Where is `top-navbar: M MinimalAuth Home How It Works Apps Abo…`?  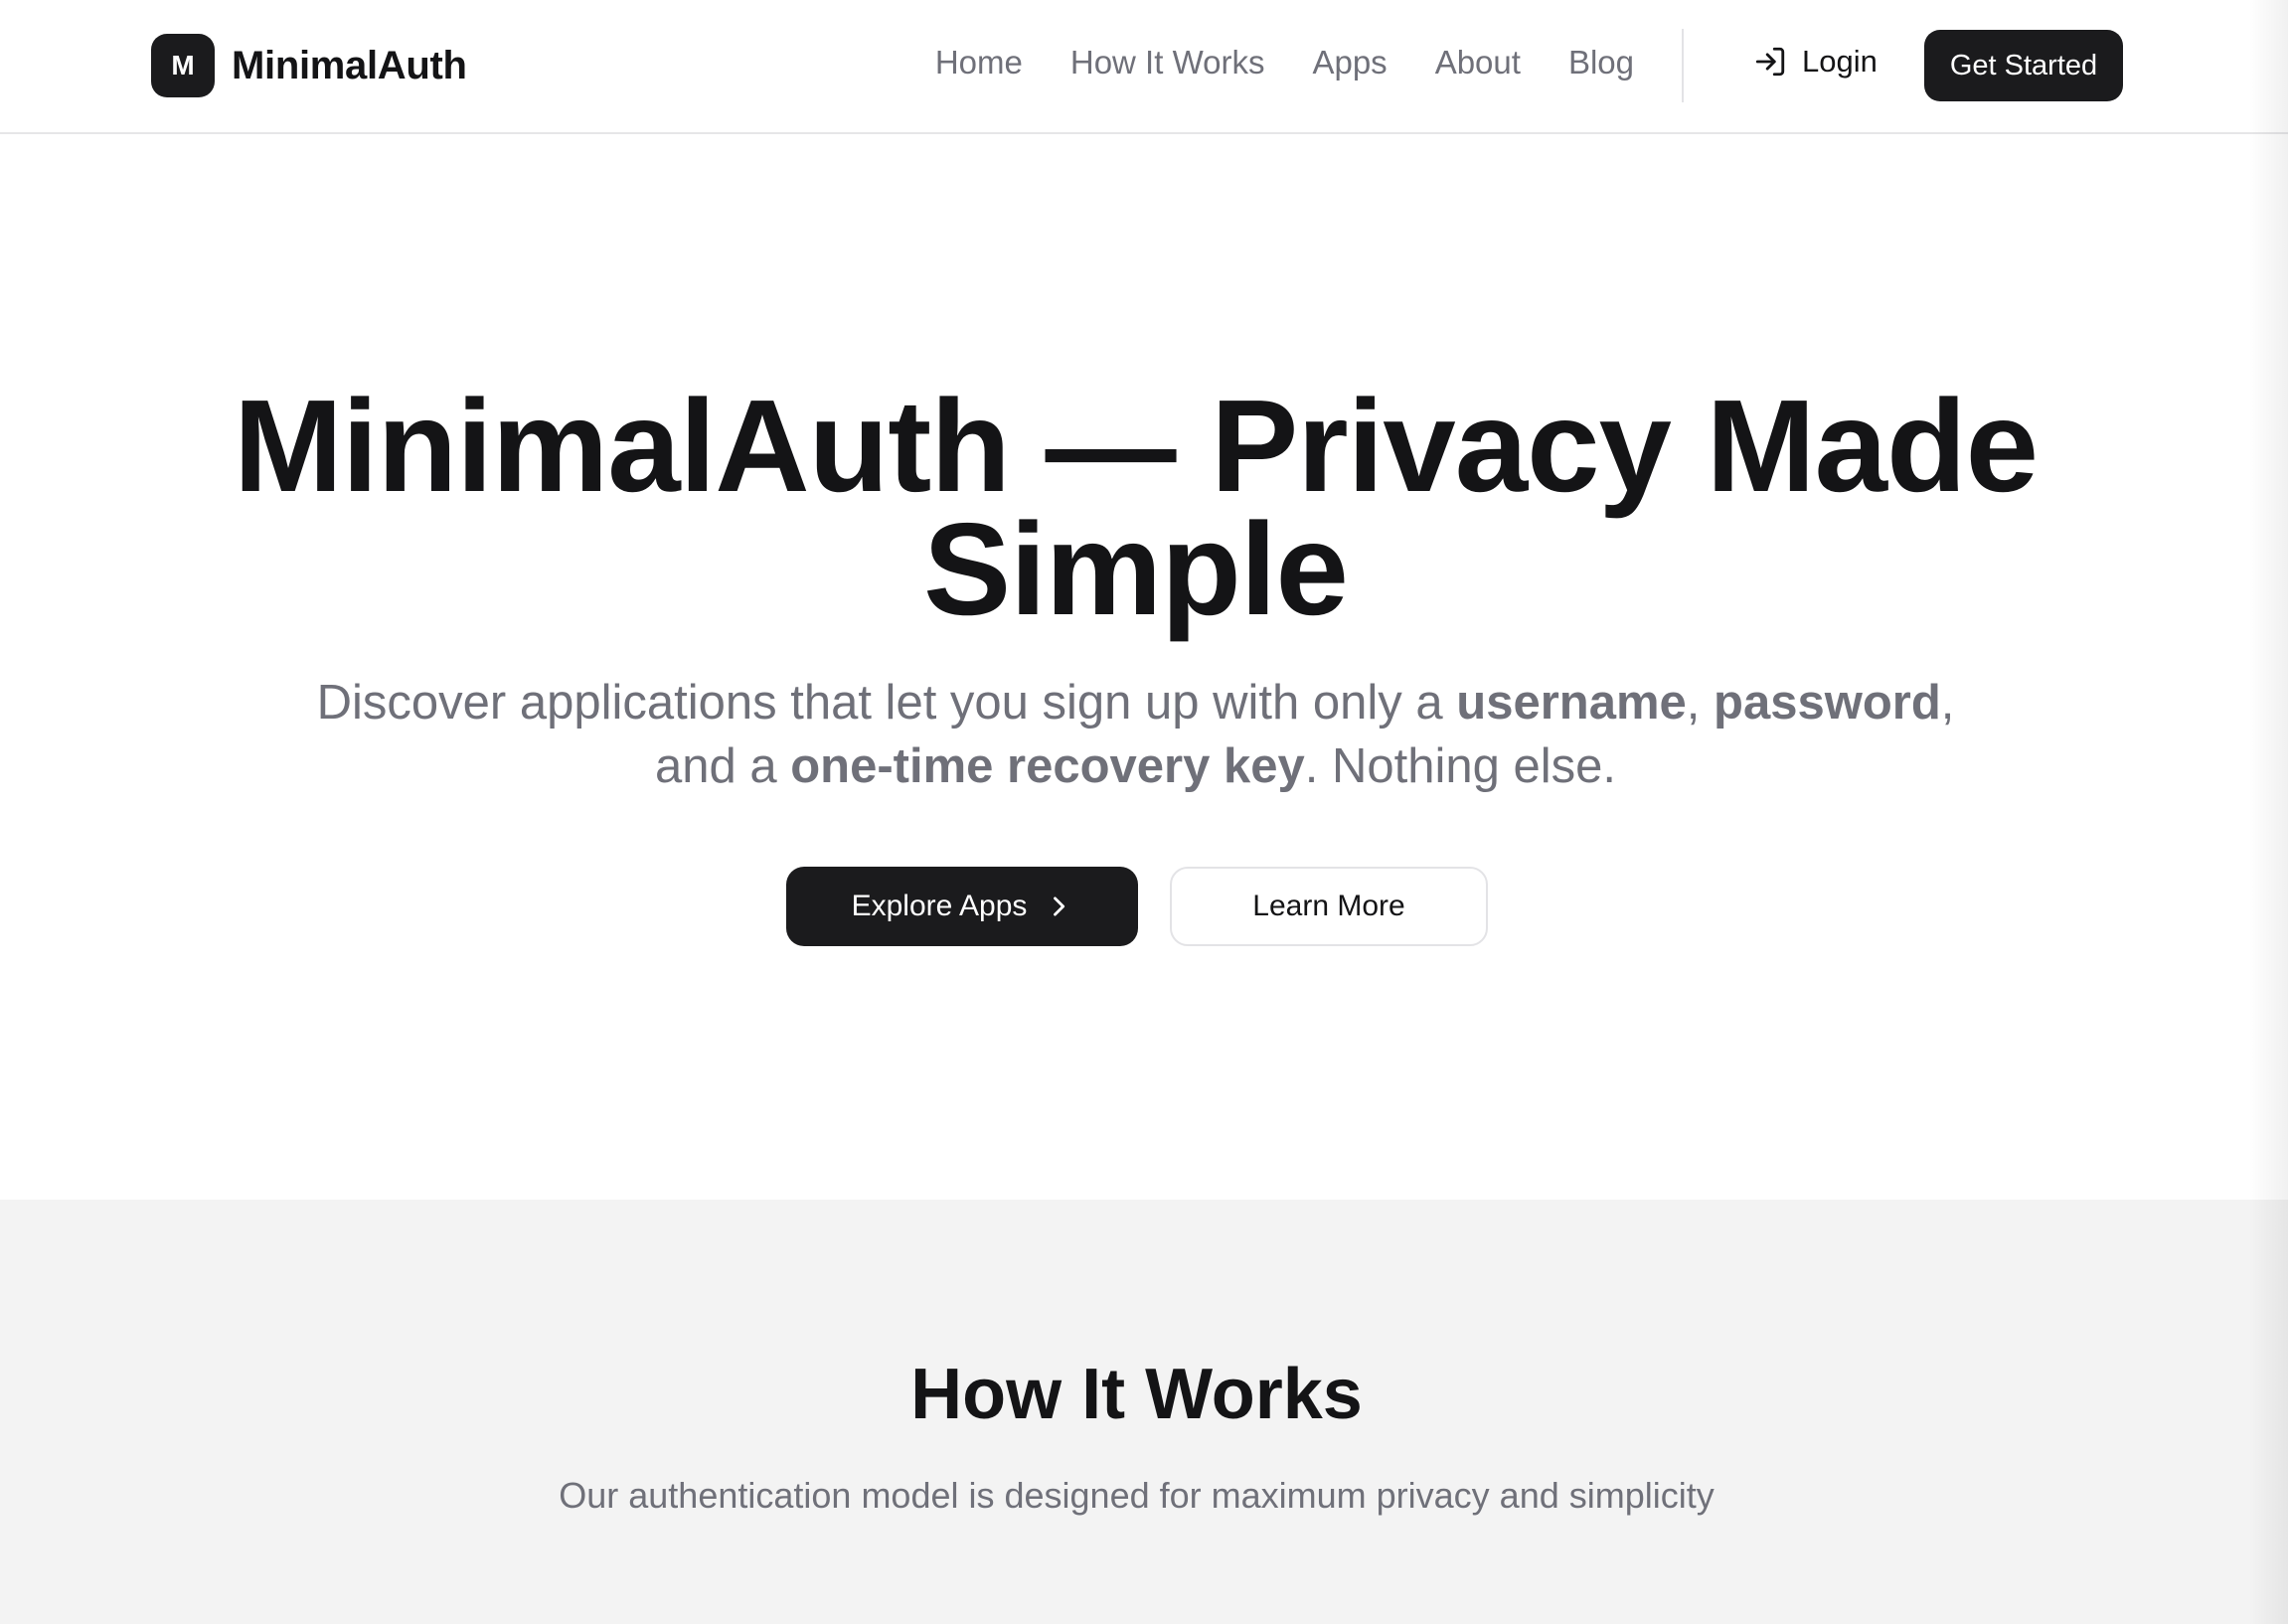 top-navbar: M MinimalAuth Home How It Works Apps Abo… is located at coordinates (1144, 67).